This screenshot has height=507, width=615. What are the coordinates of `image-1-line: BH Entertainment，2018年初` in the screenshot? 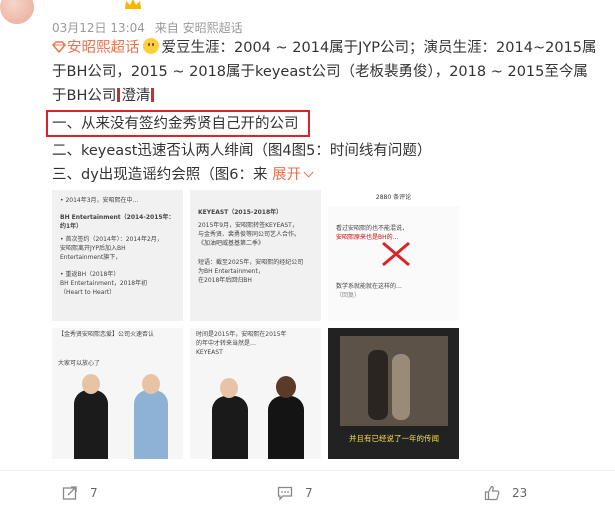 It's located at (104, 283).